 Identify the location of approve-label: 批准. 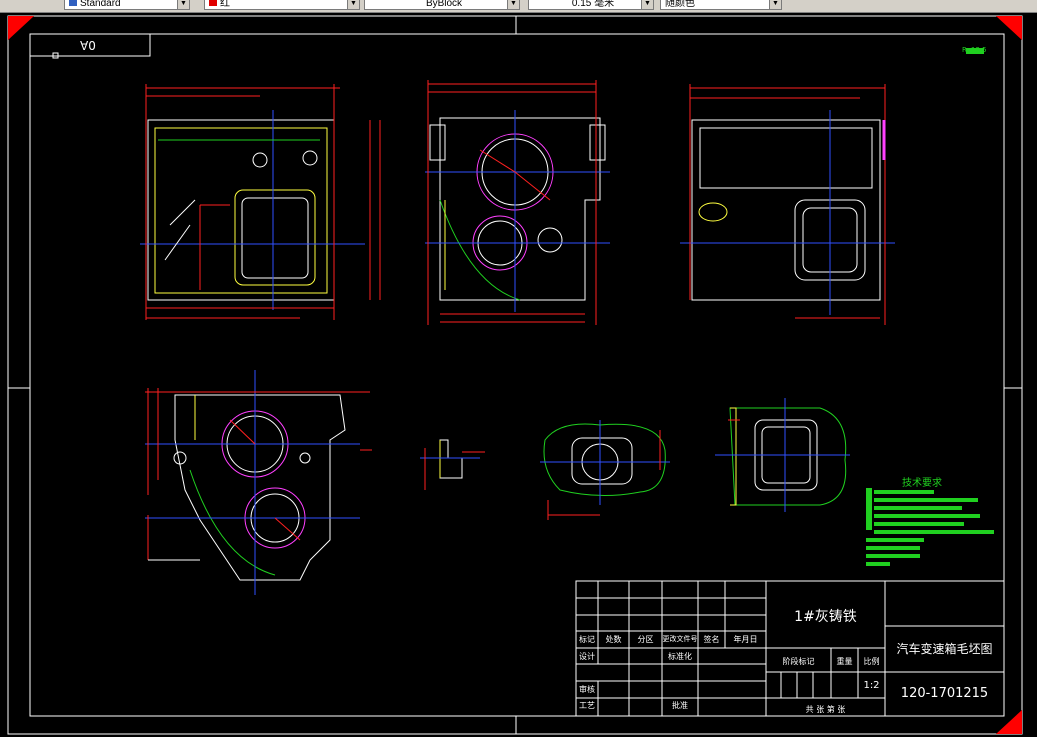
(680, 705).